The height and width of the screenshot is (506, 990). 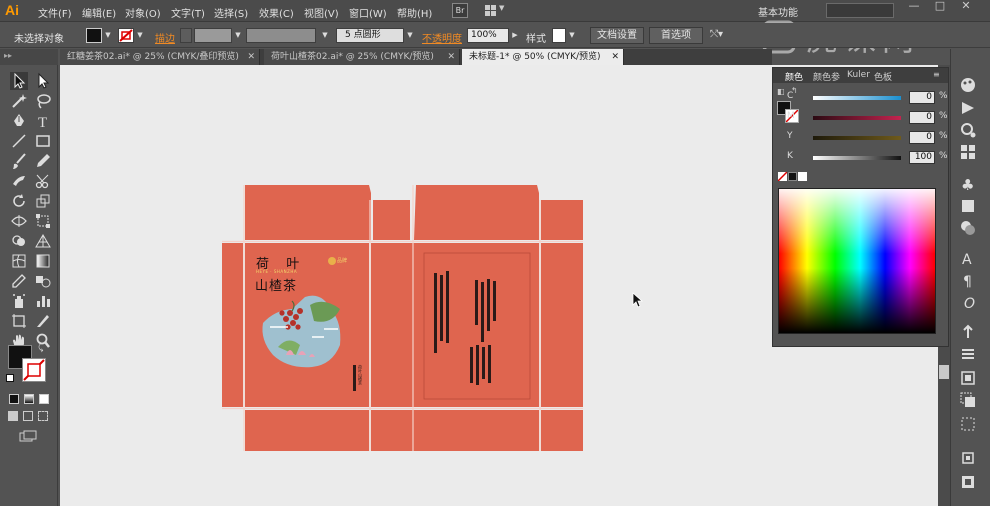 What do you see at coordinates (276, 12) in the screenshot?
I see `menu-effect: 效果(C)` at bounding box center [276, 12].